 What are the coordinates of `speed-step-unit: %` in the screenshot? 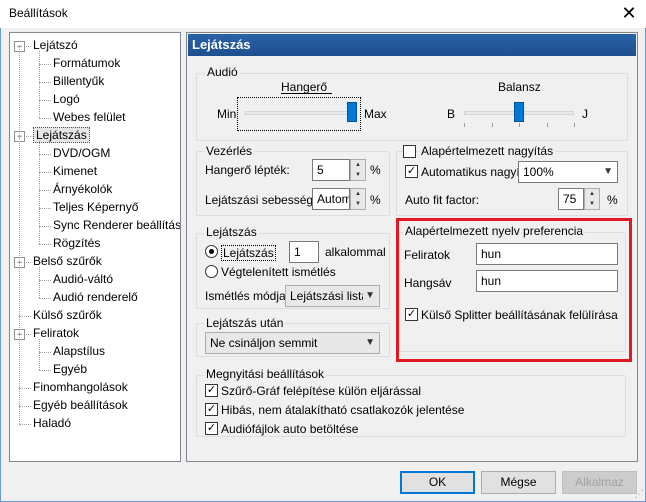 It's located at (375, 200).